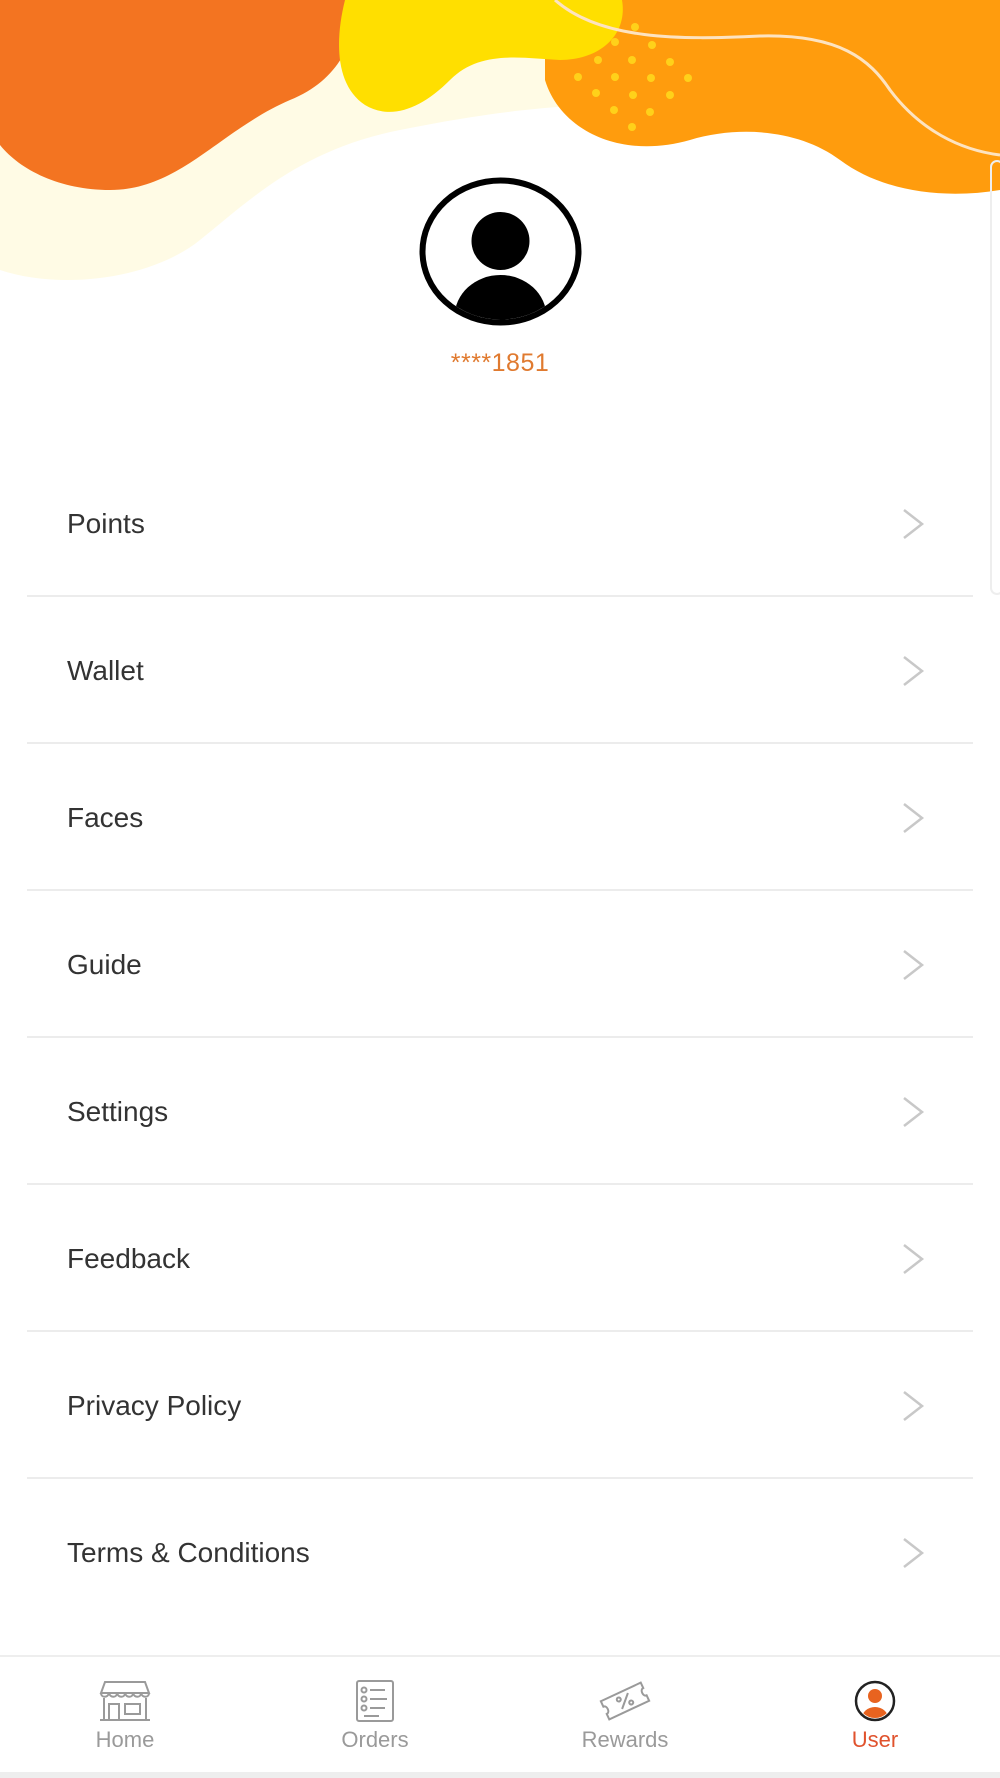  Describe the element at coordinates (875, 1739) in the screenshot. I see `tab-label: User` at that location.